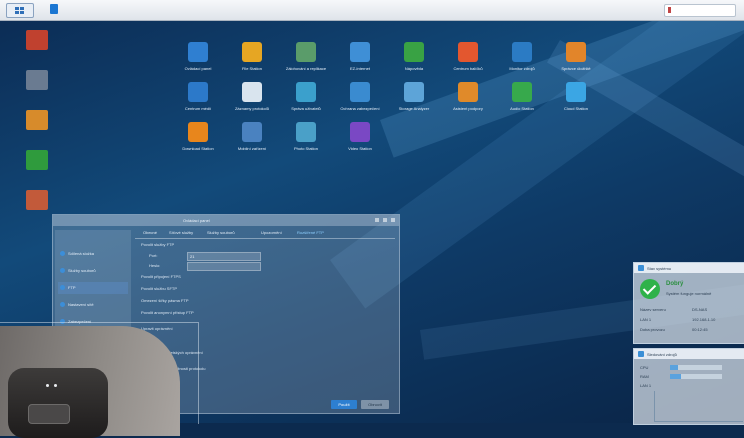 This screenshot has height=438, width=744. Describe the element at coordinates (688, 386) in the screenshot. I see `resource-monitor-widget: Sledování zdrojů CPU RAM LAN 1` at that location.